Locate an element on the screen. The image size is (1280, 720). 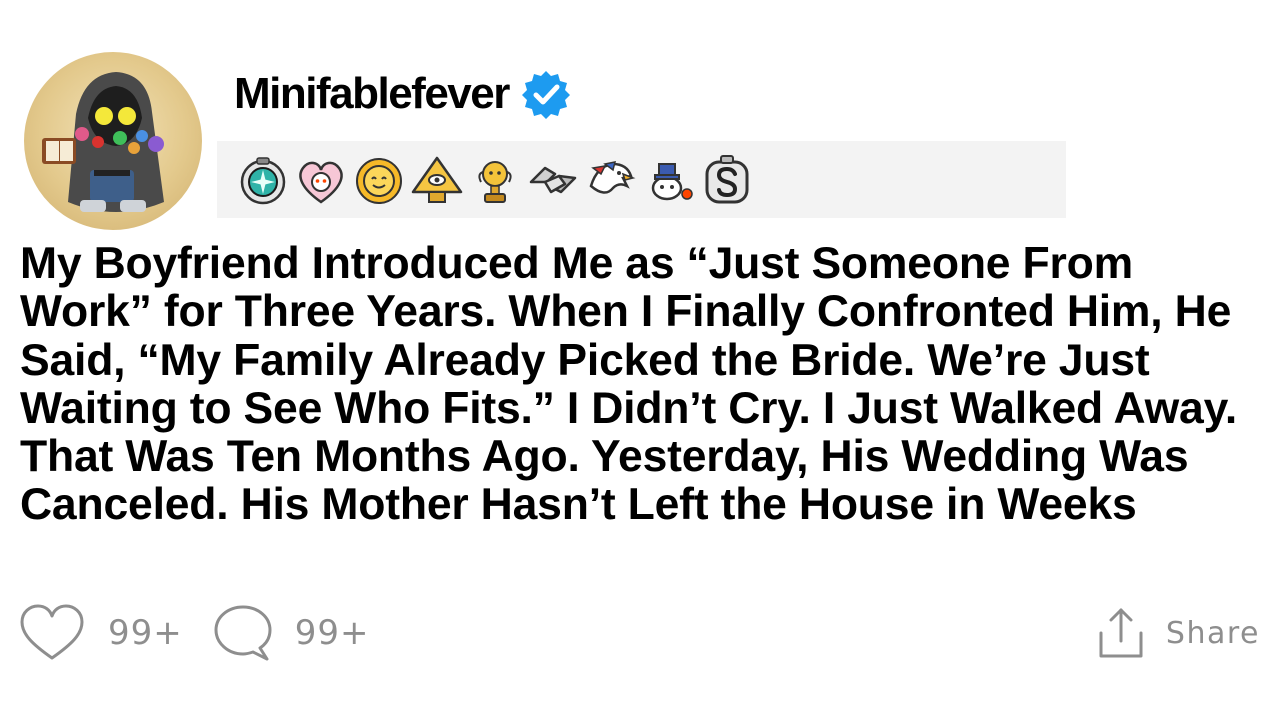
like-button: 99+ is located at coordinates (101, 633).